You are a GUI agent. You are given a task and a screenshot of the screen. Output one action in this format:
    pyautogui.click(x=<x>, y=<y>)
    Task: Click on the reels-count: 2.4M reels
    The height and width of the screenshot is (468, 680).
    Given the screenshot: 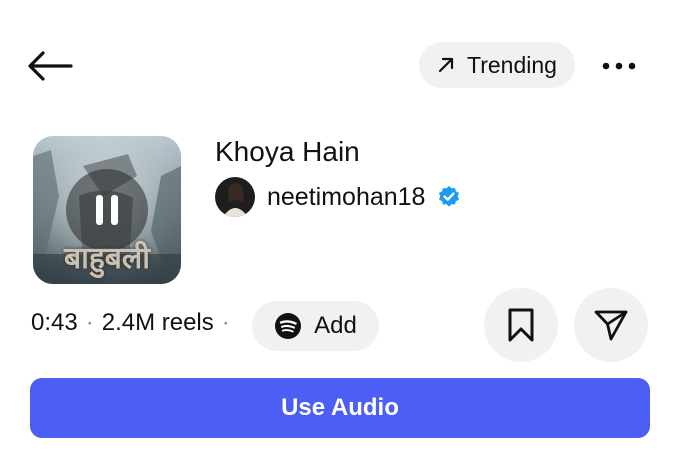 What is the action you would take?
    pyautogui.click(x=157, y=322)
    